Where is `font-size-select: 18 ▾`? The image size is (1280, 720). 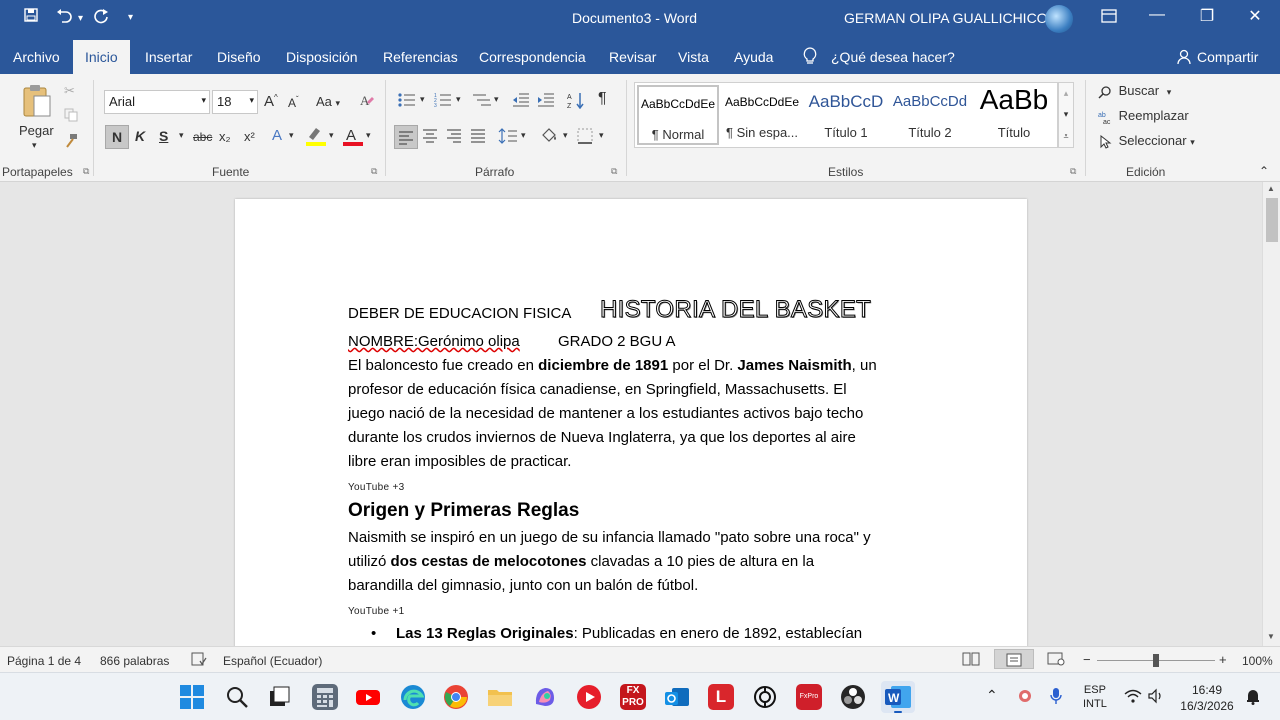
font-size-select: 18 ▾ is located at coordinates (235, 102).